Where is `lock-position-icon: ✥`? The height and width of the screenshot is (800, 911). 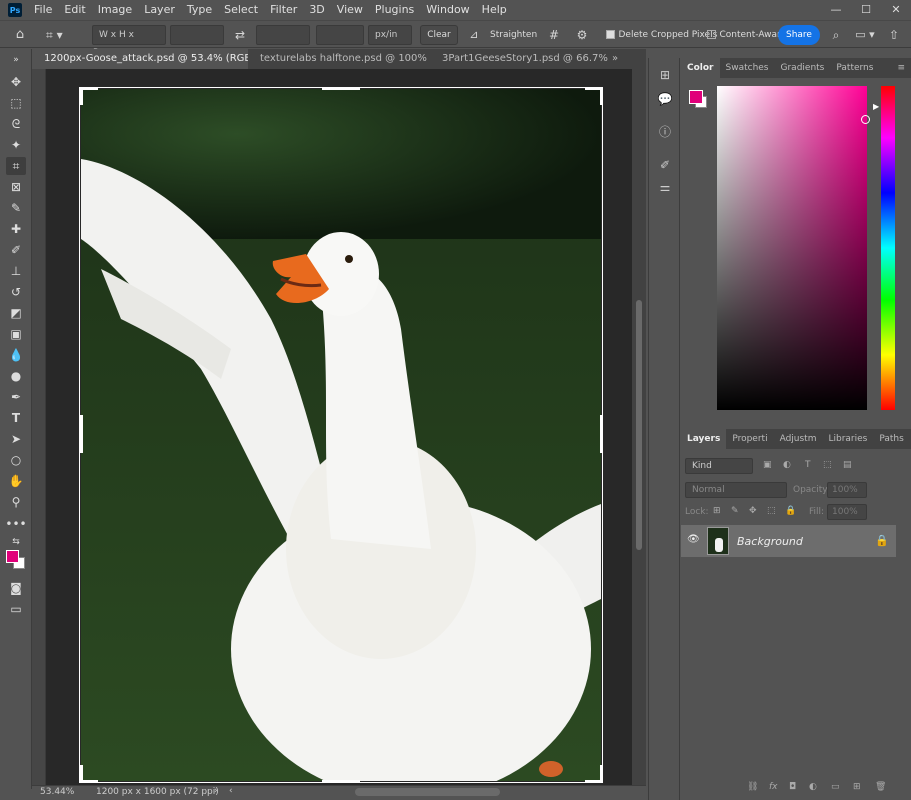 lock-position-icon: ✥ is located at coordinates (753, 511).